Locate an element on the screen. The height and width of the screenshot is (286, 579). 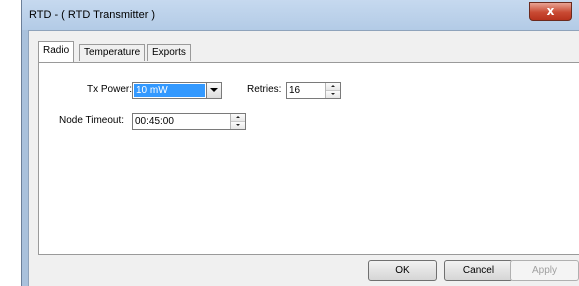
retries-input is located at coordinates (307, 90).